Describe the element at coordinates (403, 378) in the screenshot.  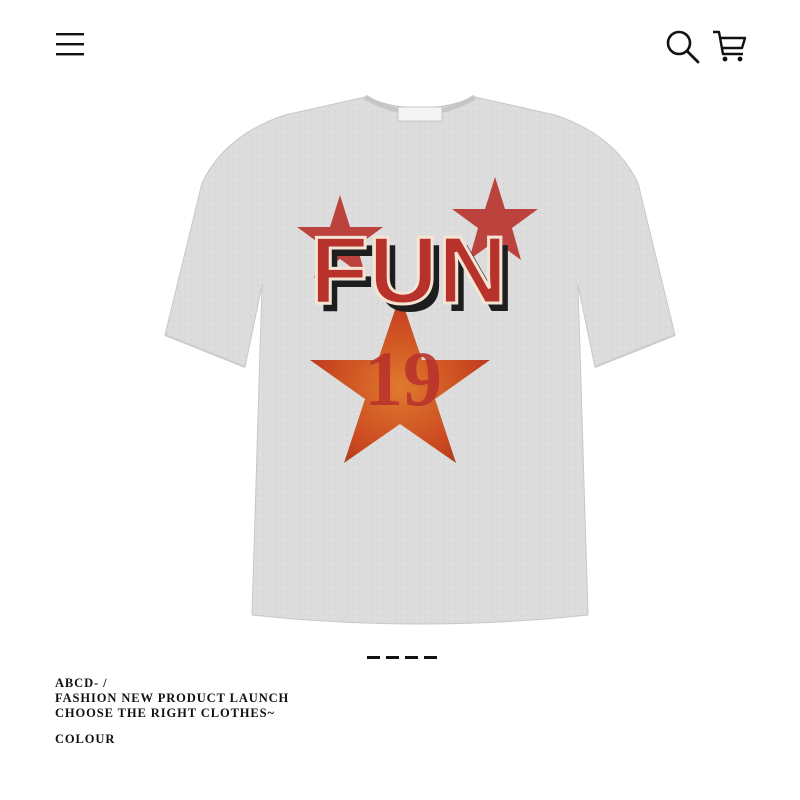
I see `graphic-number-text: 19` at that location.